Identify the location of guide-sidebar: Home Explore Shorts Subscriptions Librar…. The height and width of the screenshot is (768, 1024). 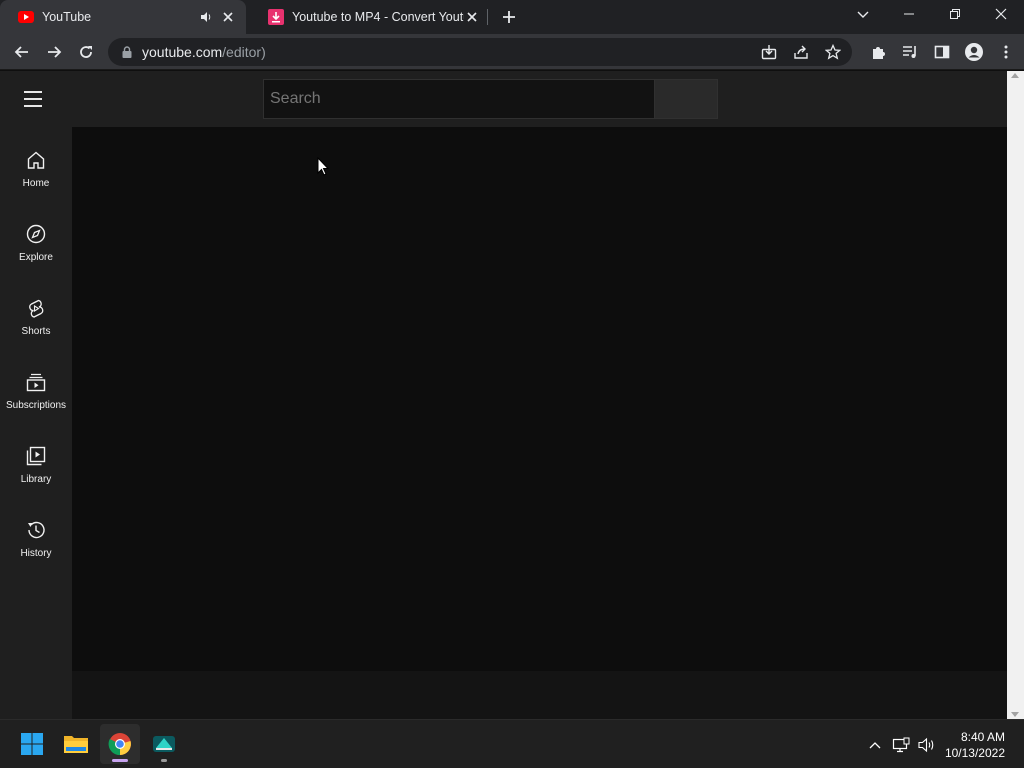
(36, 423).